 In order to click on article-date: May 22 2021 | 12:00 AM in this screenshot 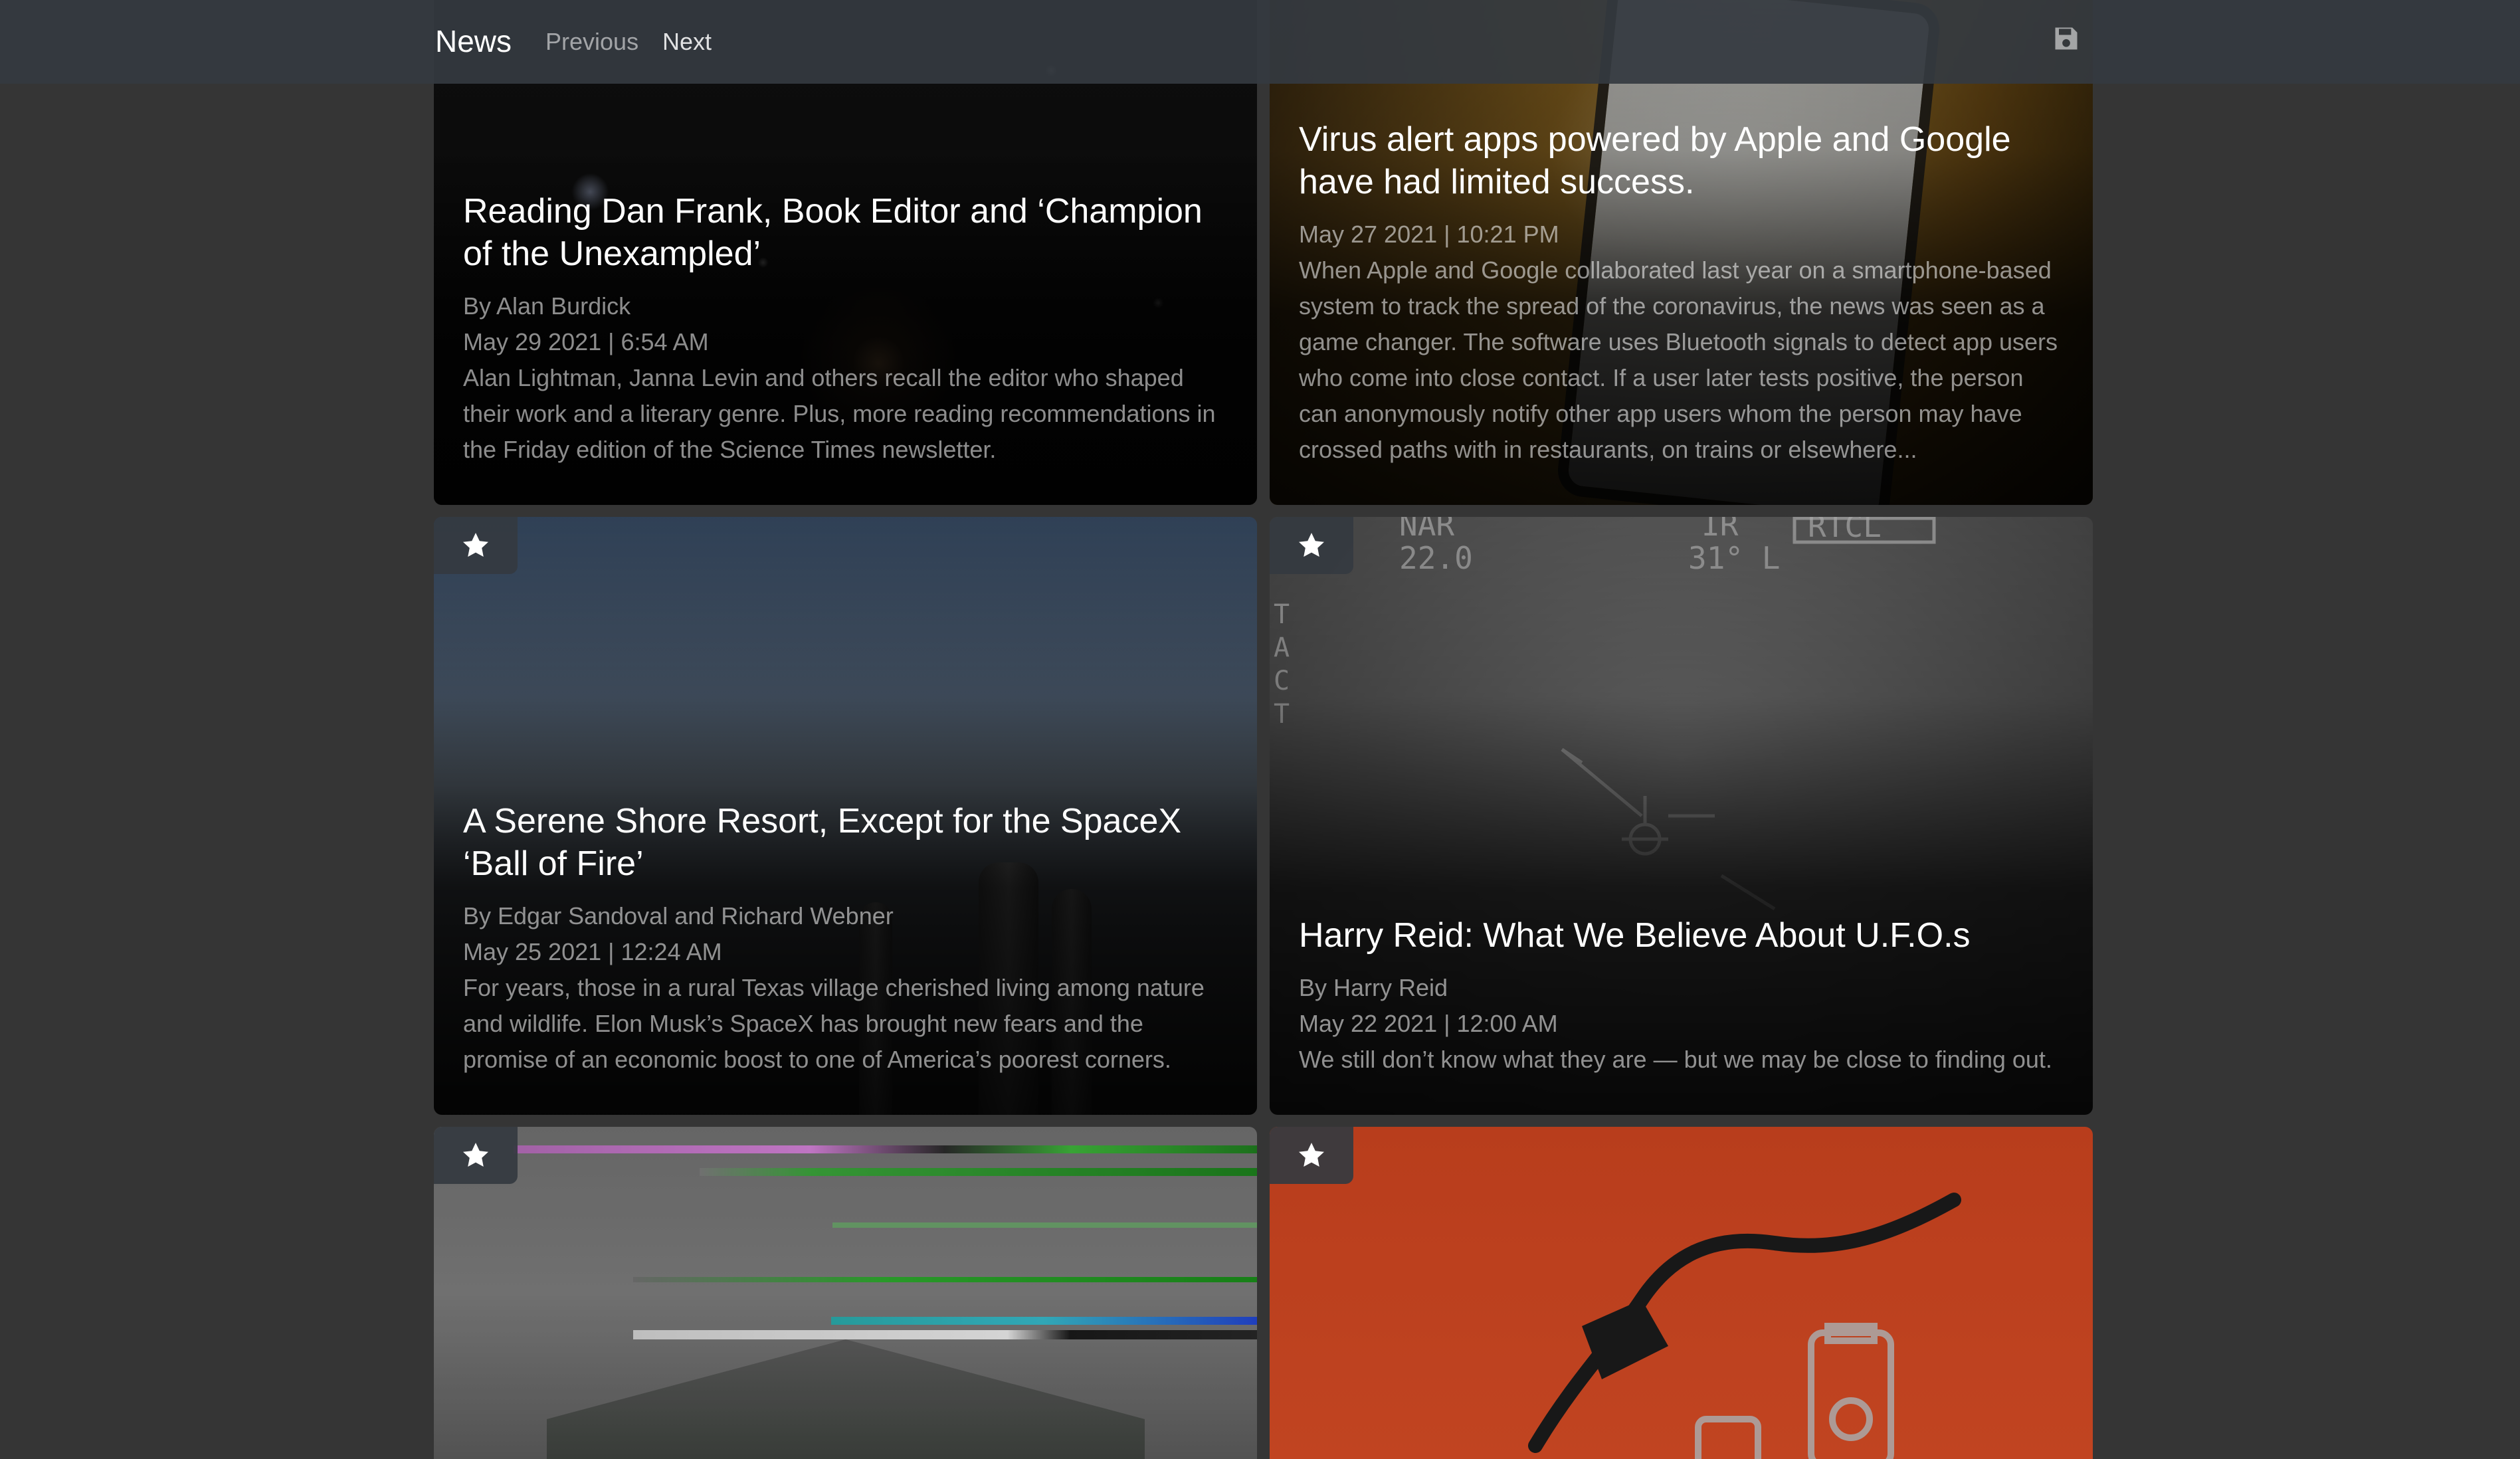, I will do `click(1428, 1024)`.